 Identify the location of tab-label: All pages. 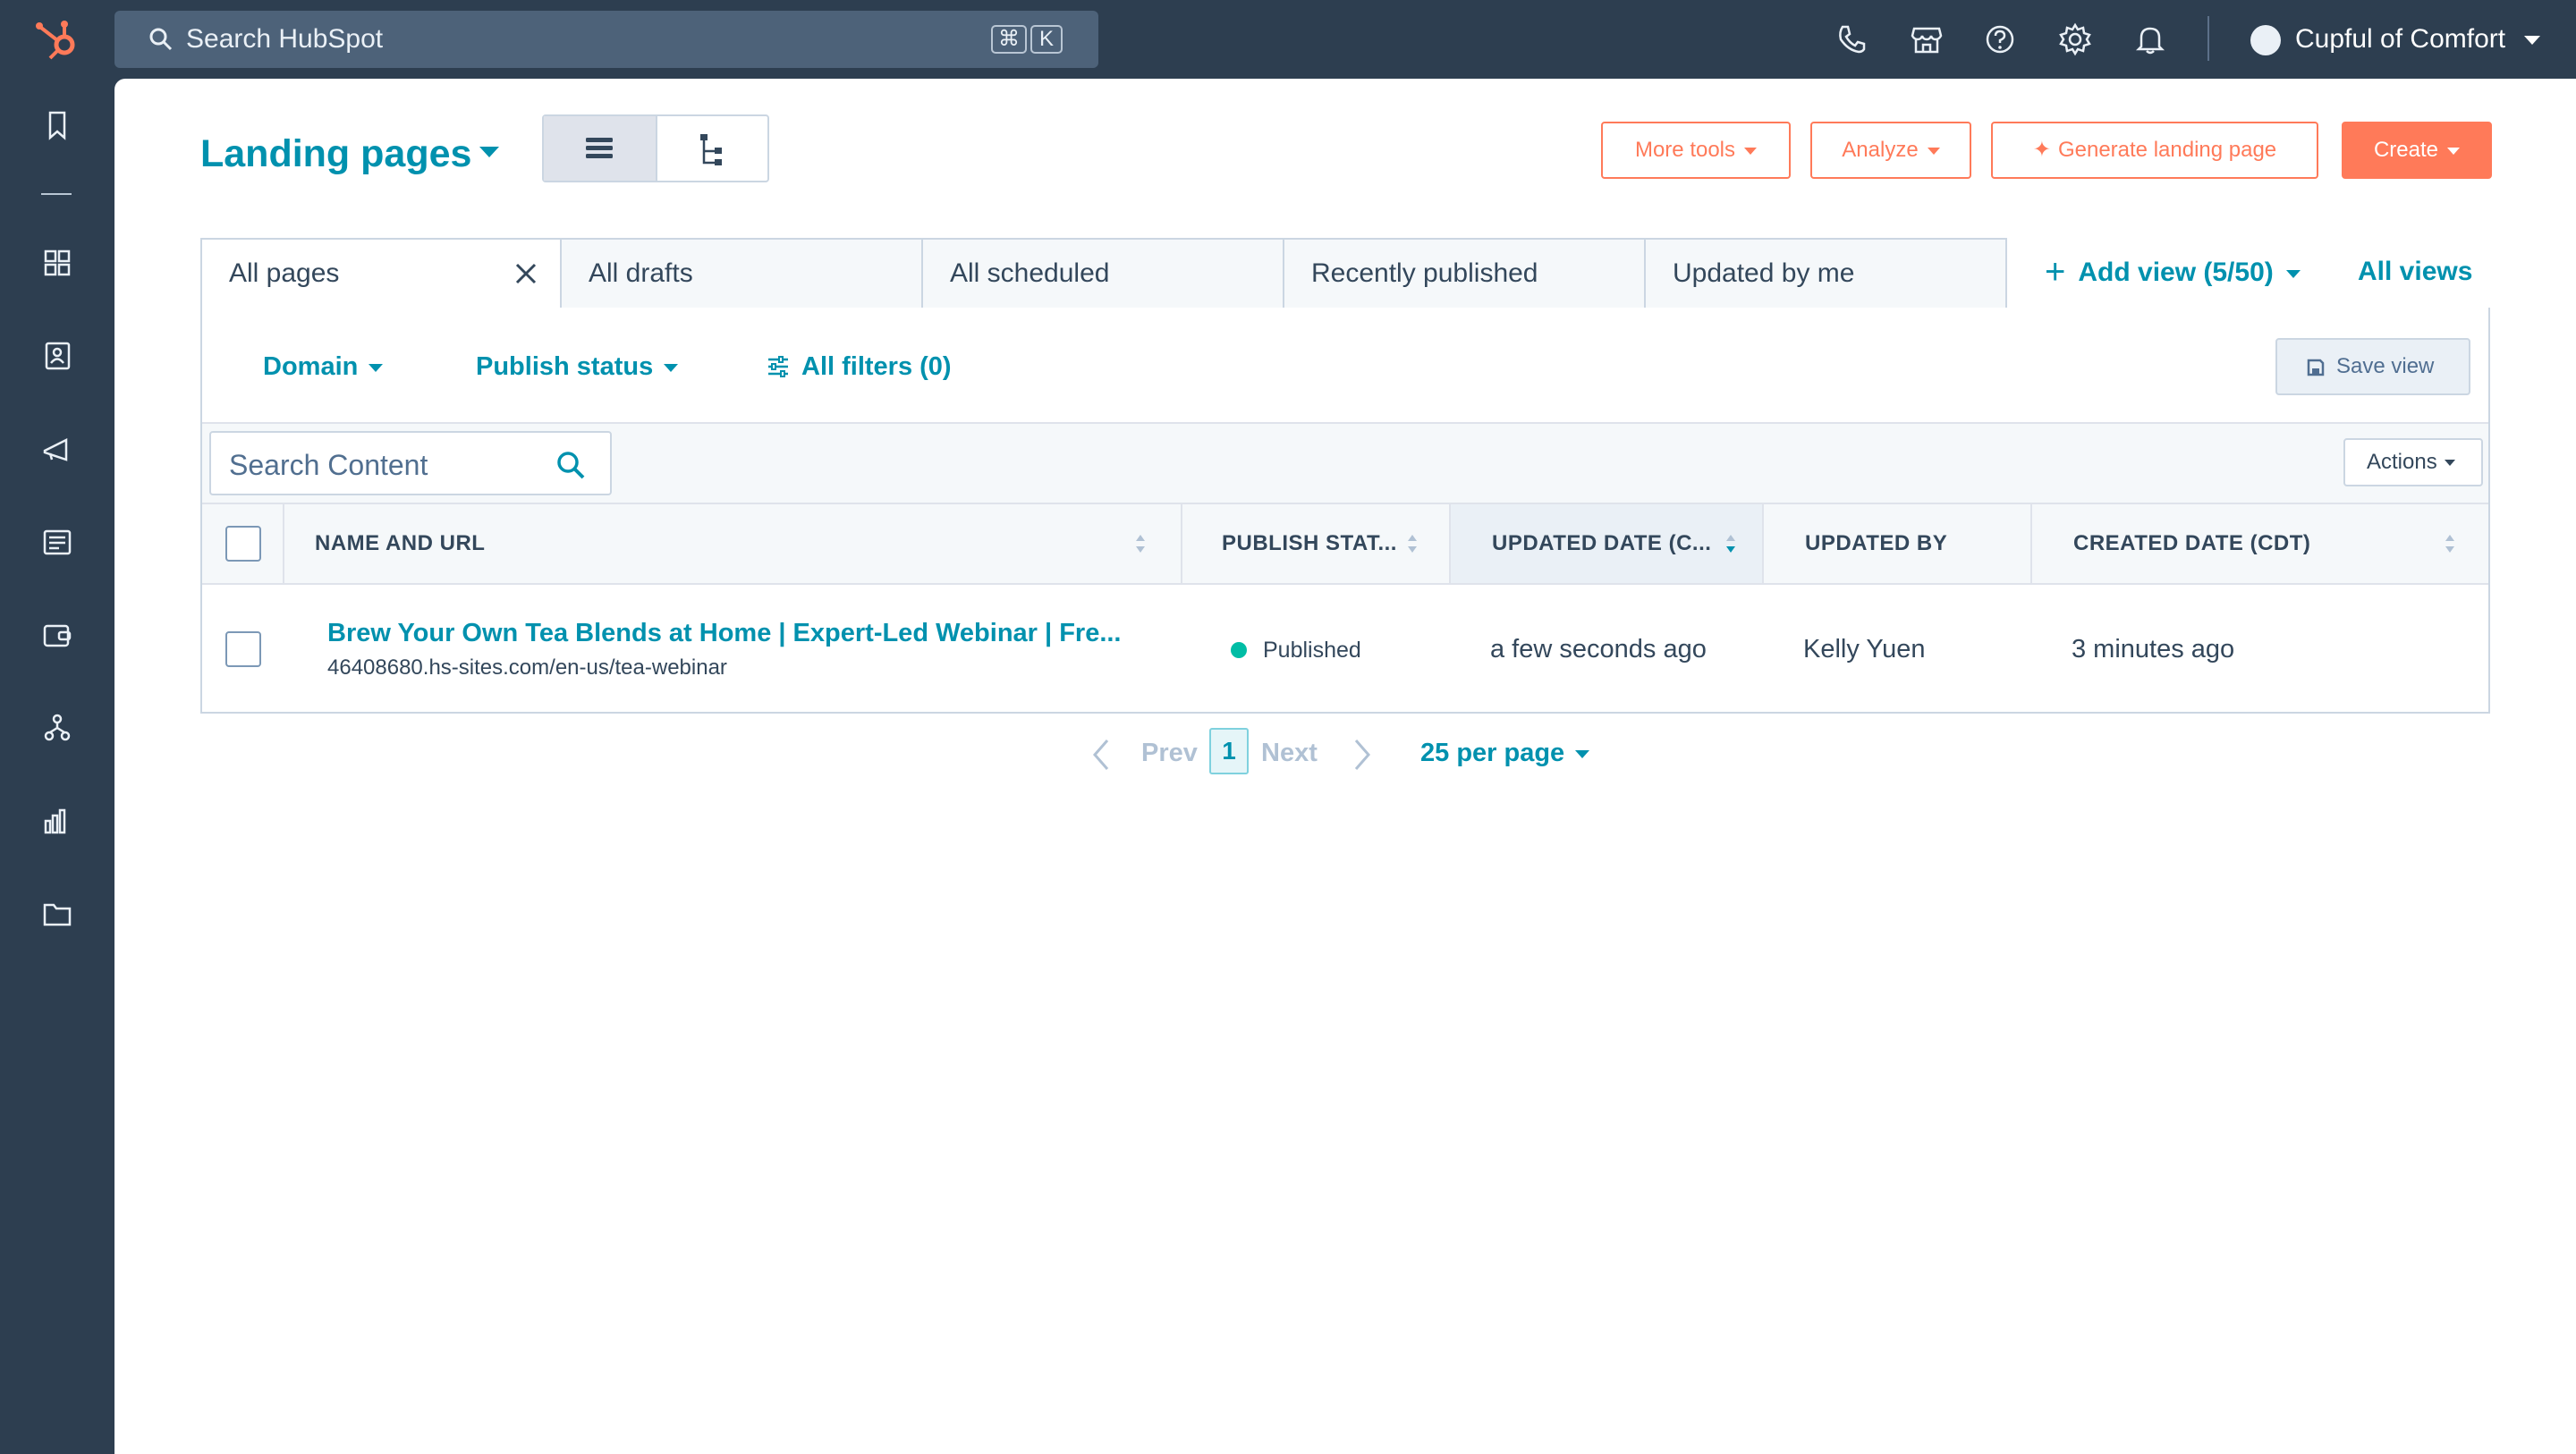
(284, 273).